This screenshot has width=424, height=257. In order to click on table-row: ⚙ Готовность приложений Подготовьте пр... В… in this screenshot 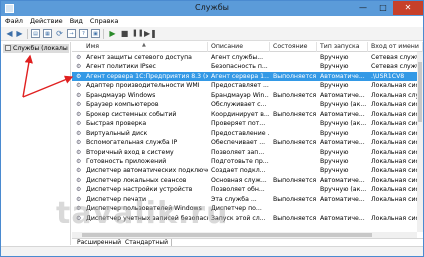, I will do `click(247, 161)`.